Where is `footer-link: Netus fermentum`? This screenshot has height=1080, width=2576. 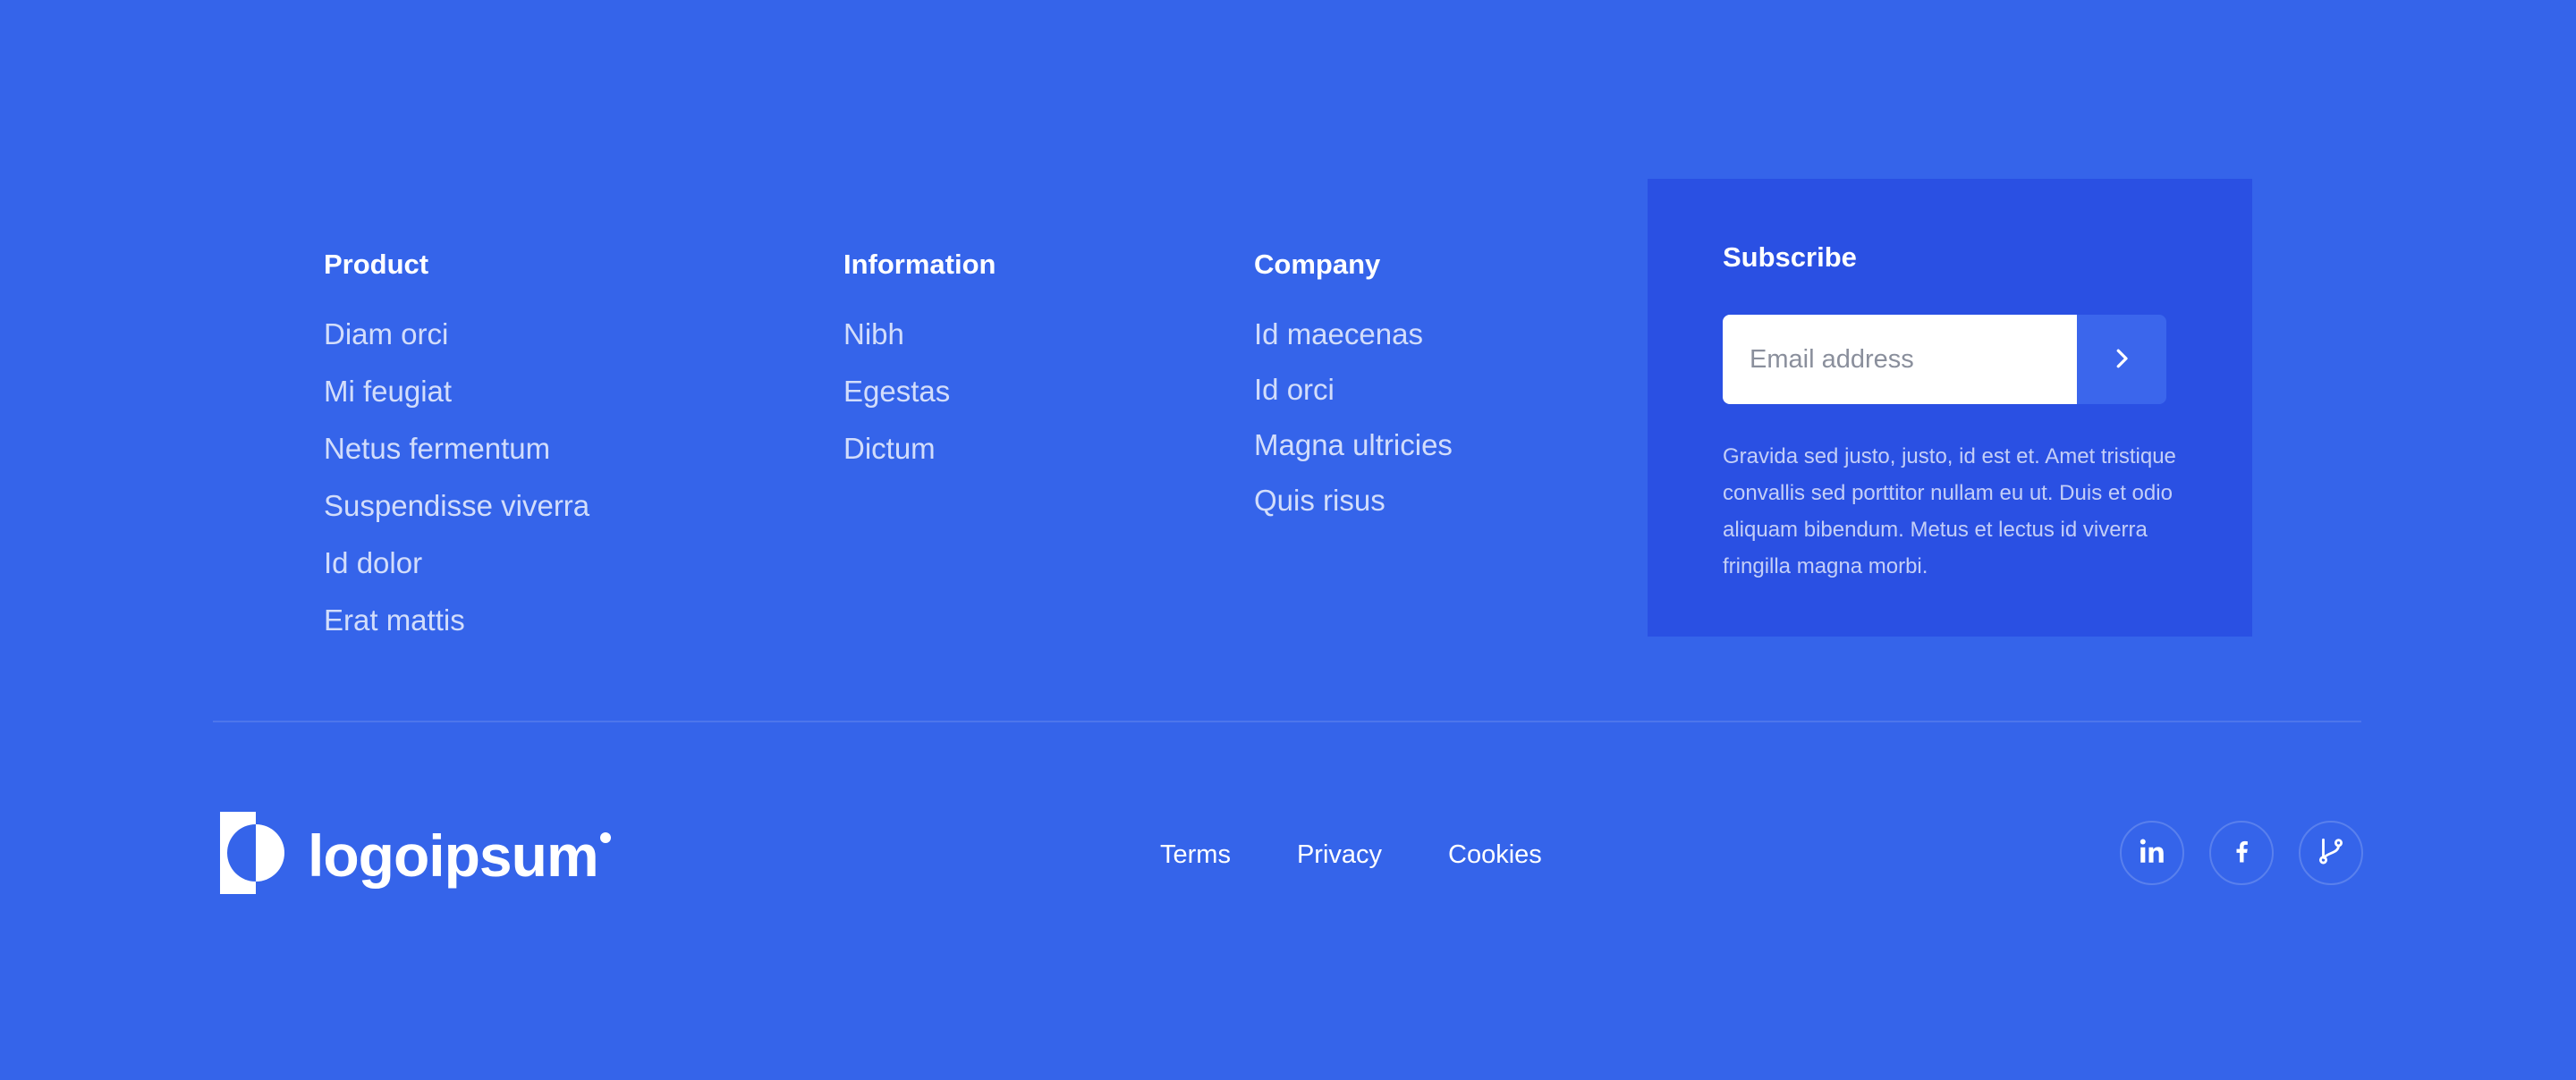
footer-link: Netus fermentum is located at coordinates (456, 449).